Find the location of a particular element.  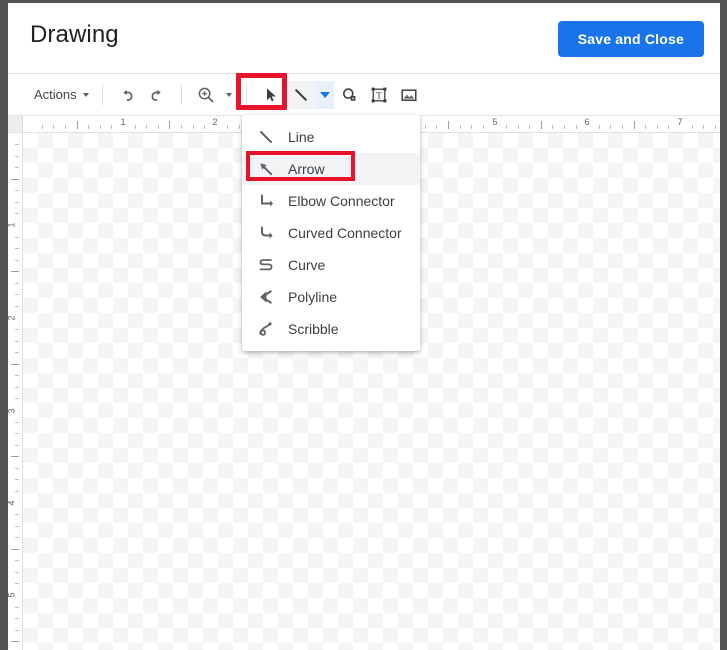

zoom-button is located at coordinates (206, 95).